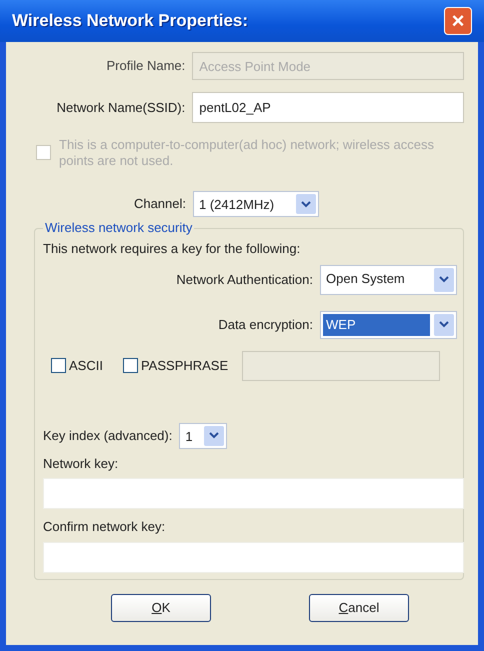 Image resolution: width=484 pixels, height=651 pixels. Describe the element at coordinates (328, 107) in the screenshot. I see `ssid-field: pentL02_AP` at that location.